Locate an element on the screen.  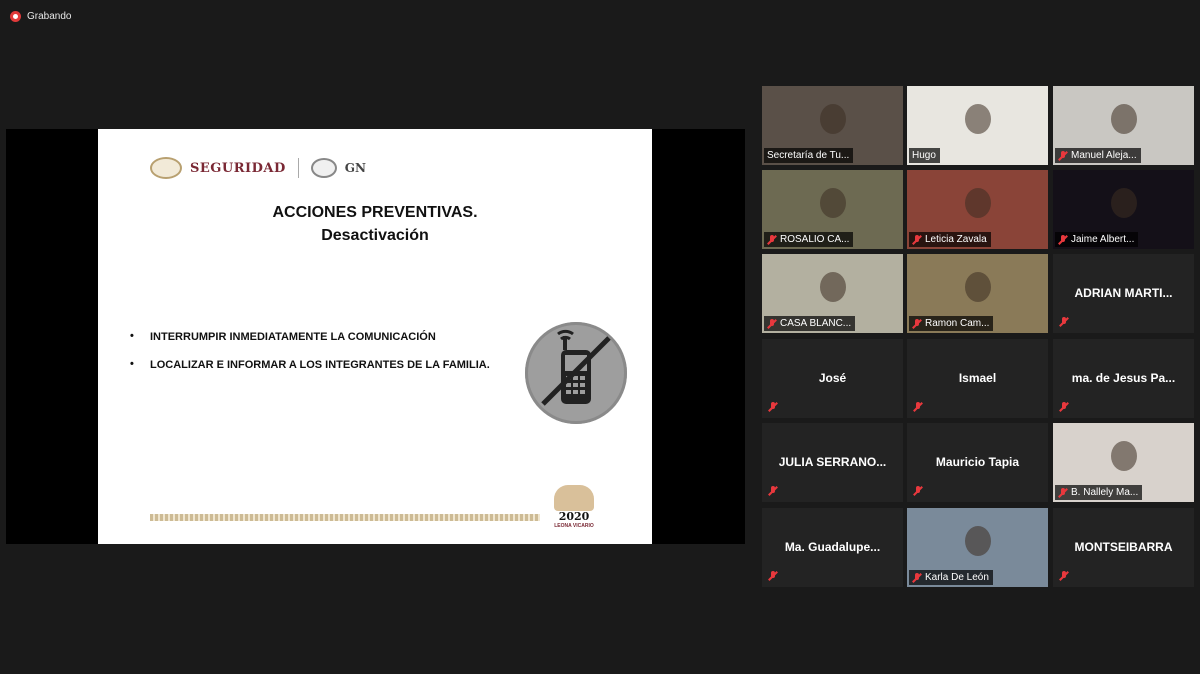
participant-name-label: Hugo is located at coordinates (924, 155).